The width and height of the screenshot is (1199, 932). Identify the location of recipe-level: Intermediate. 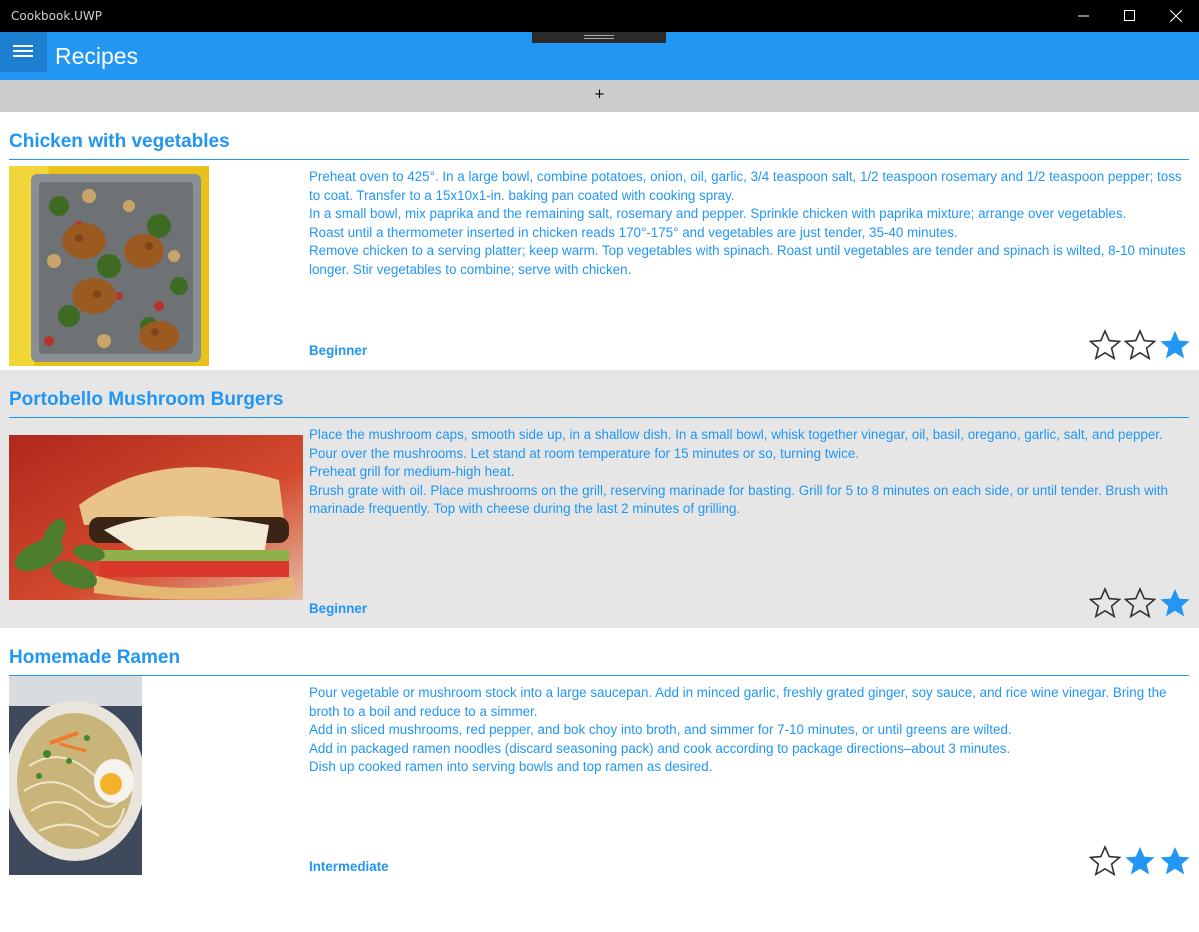
(349, 866).